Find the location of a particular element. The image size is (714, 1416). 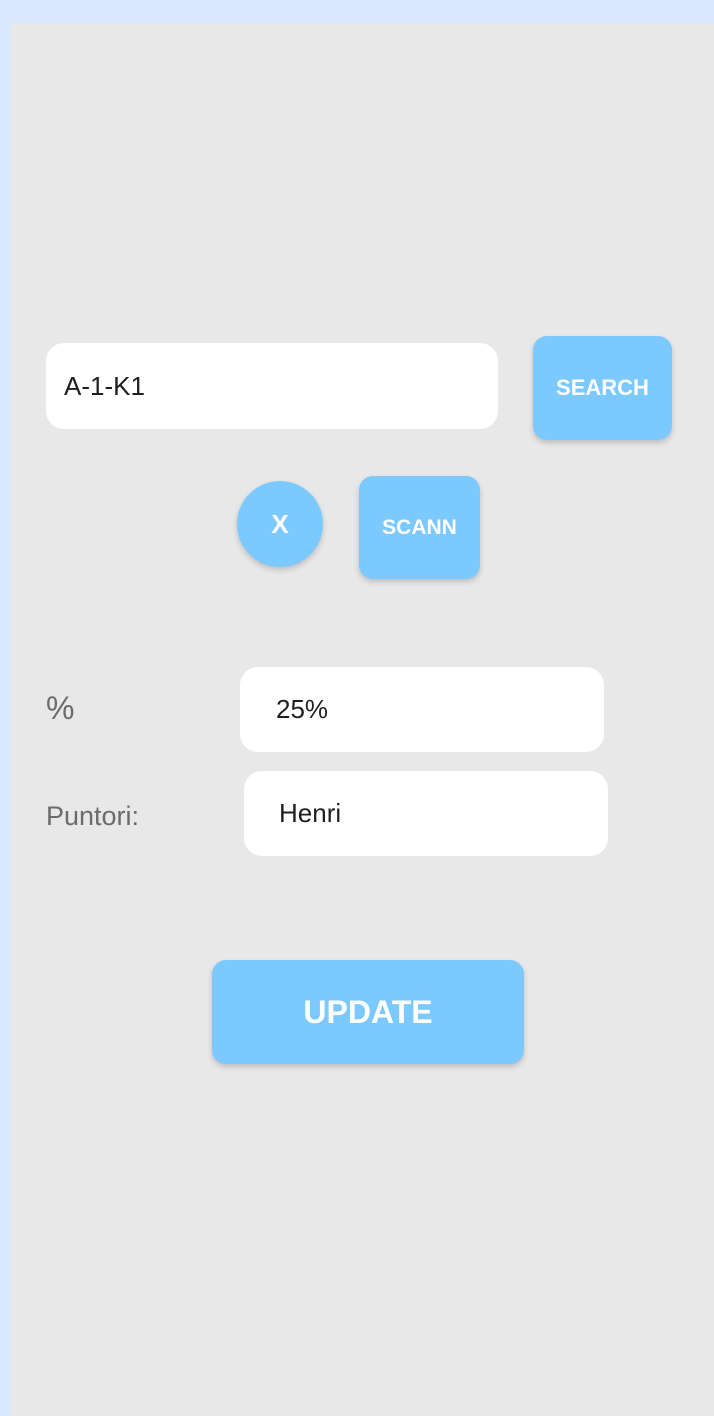

clear-button-label: X is located at coordinates (280, 523).